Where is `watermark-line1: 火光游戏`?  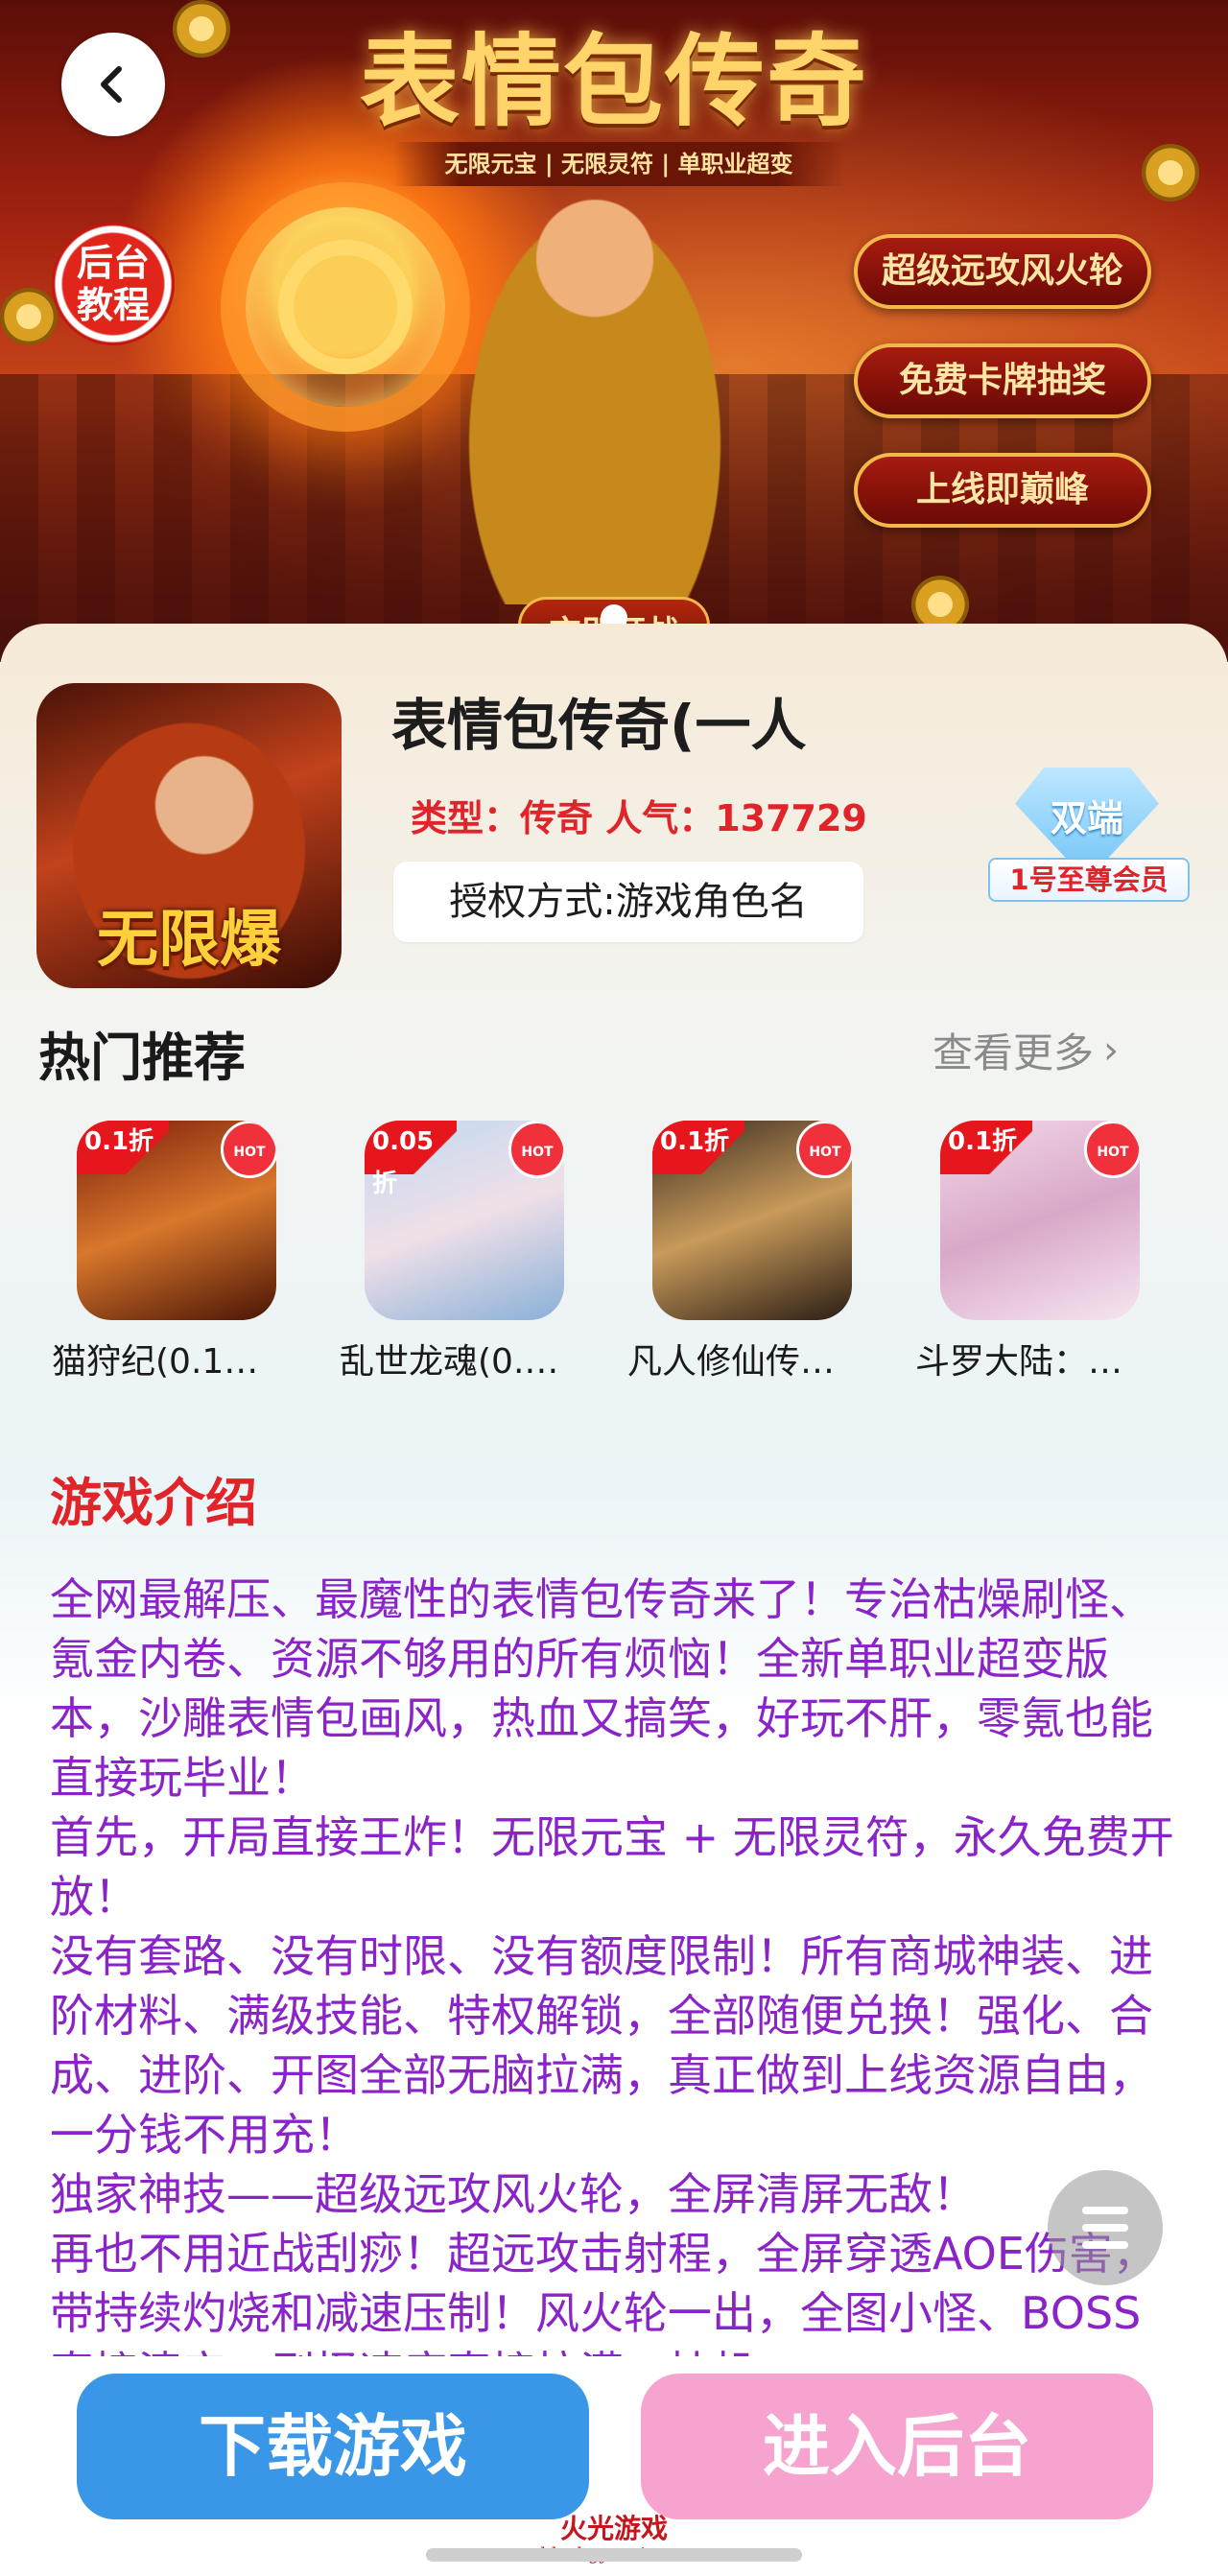
watermark-line1: 火光游戏 is located at coordinates (613, 2528).